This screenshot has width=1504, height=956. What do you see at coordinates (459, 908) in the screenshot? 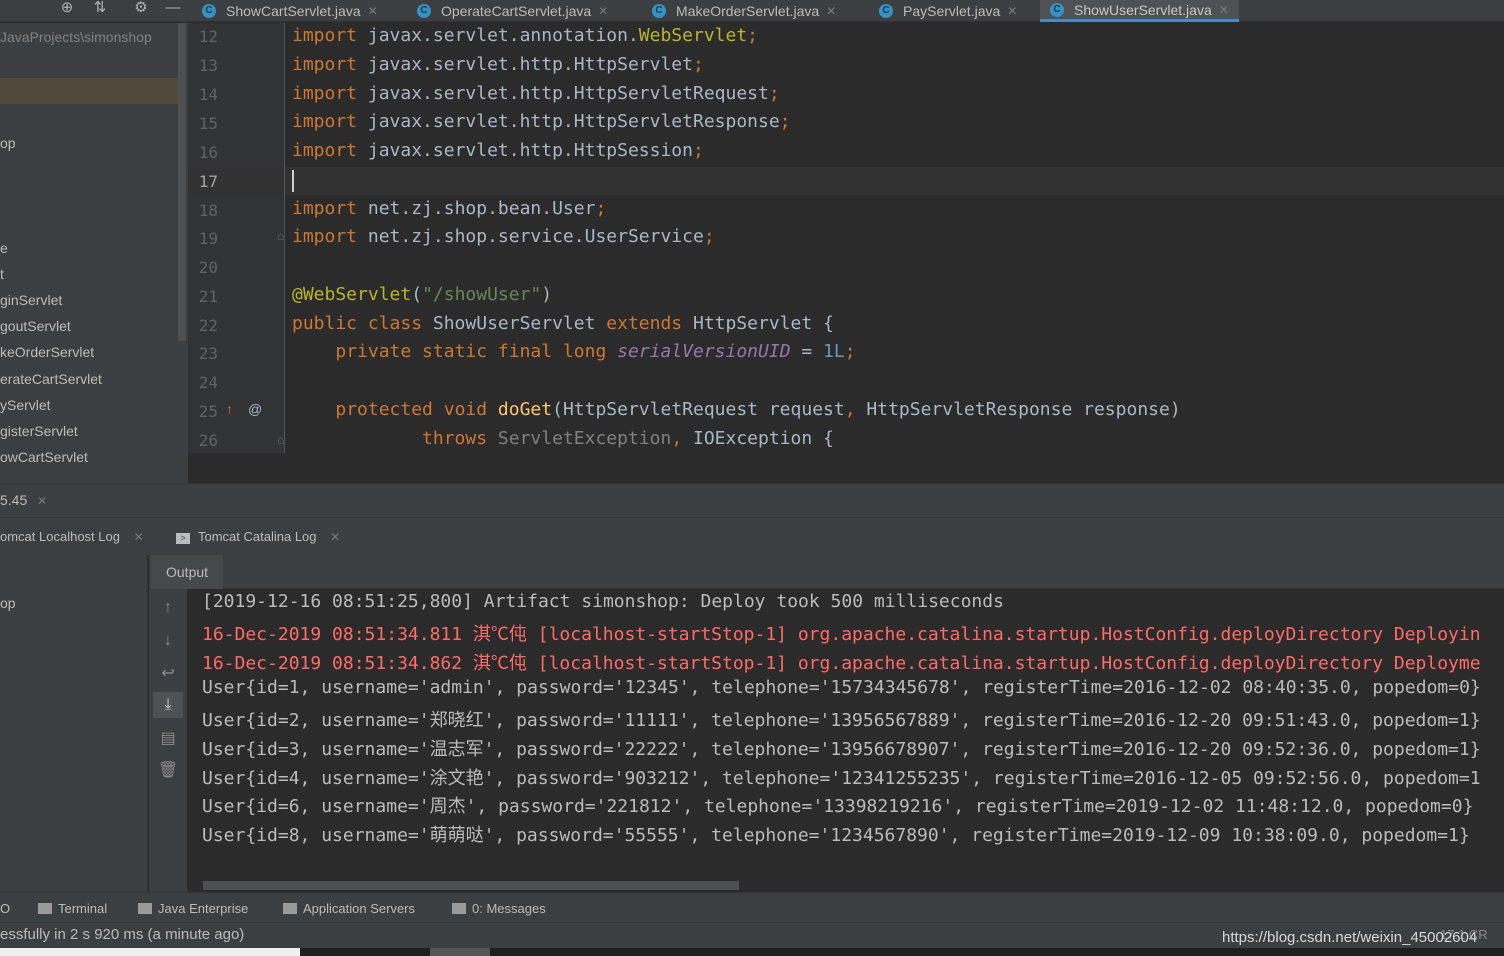
I see `messages-icon` at bounding box center [459, 908].